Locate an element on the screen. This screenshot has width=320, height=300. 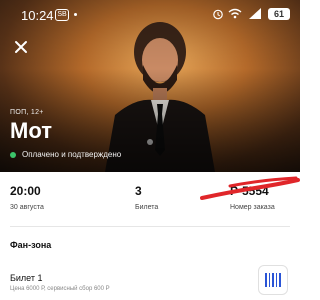
ticket-count: 3 is located at coordinates (138, 191).